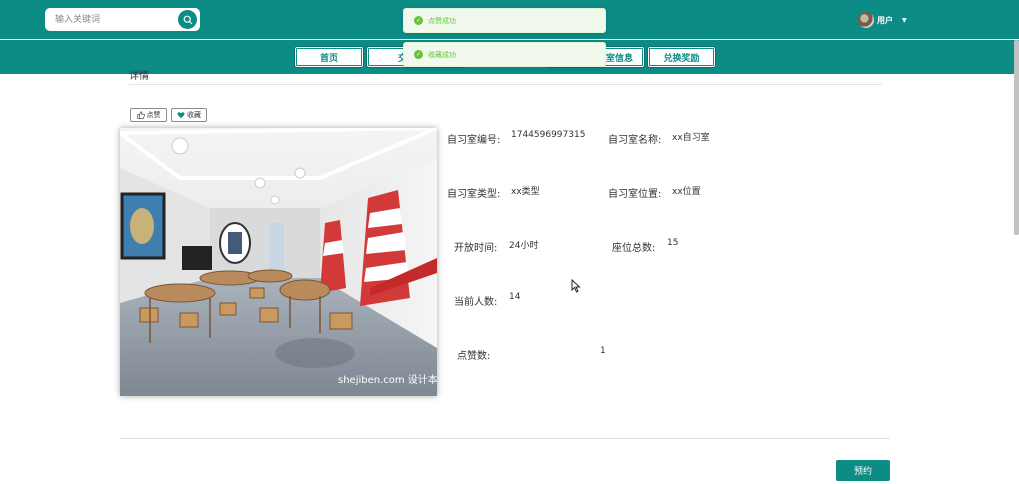  Describe the element at coordinates (576, 286) in the screenshot. I see `mouse-cursor-icon` at that location.